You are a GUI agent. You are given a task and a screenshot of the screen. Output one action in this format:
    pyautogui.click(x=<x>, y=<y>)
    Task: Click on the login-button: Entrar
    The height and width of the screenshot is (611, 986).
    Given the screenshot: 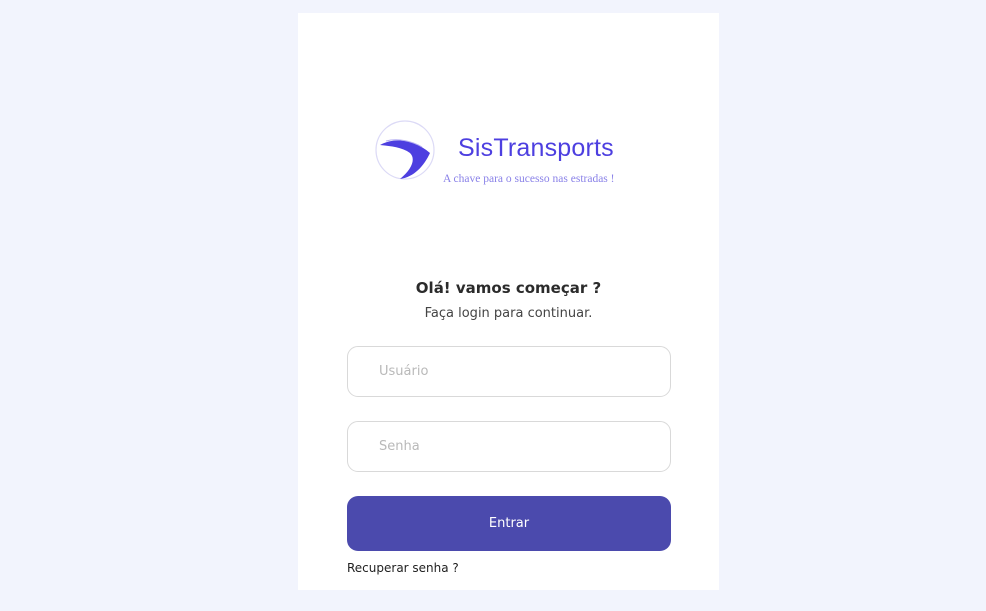 What is the action you would take?
    pyautogui.click(x=509, y=523)
    